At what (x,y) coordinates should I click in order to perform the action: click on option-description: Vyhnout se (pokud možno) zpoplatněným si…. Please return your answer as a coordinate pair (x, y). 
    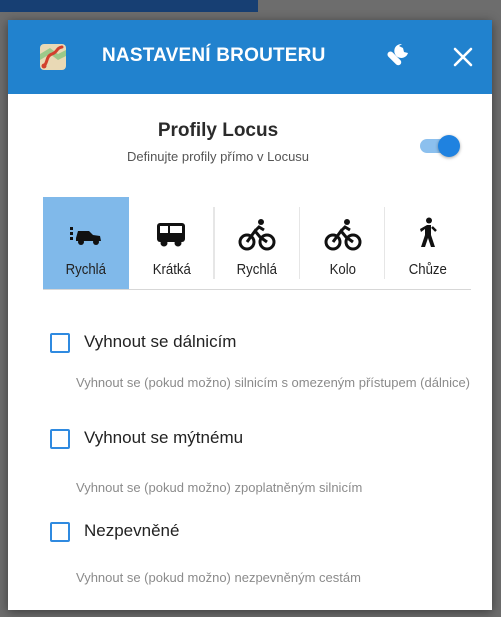
    Looking at the image, I should click on (219, 487).